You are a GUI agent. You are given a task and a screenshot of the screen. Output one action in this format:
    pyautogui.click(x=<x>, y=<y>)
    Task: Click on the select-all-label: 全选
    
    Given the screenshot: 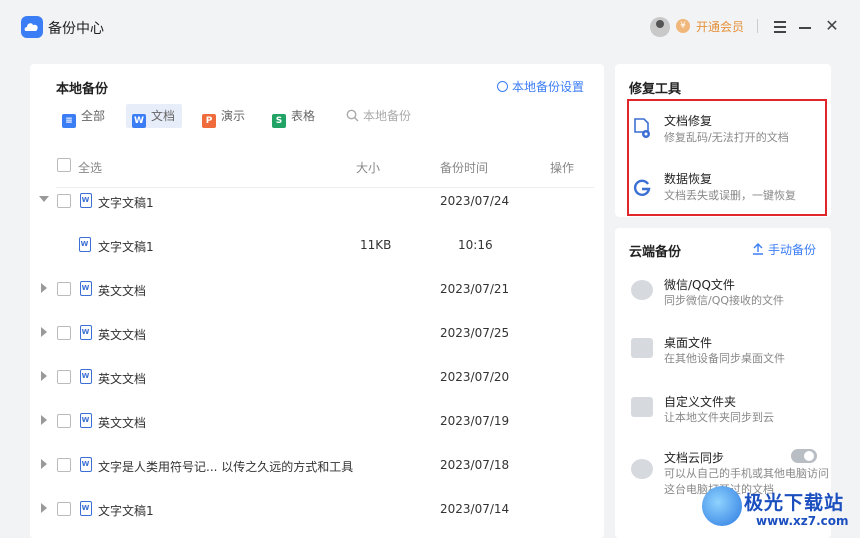 What is the action you would take?
    pyautogui.click(x=90, y=168)
    